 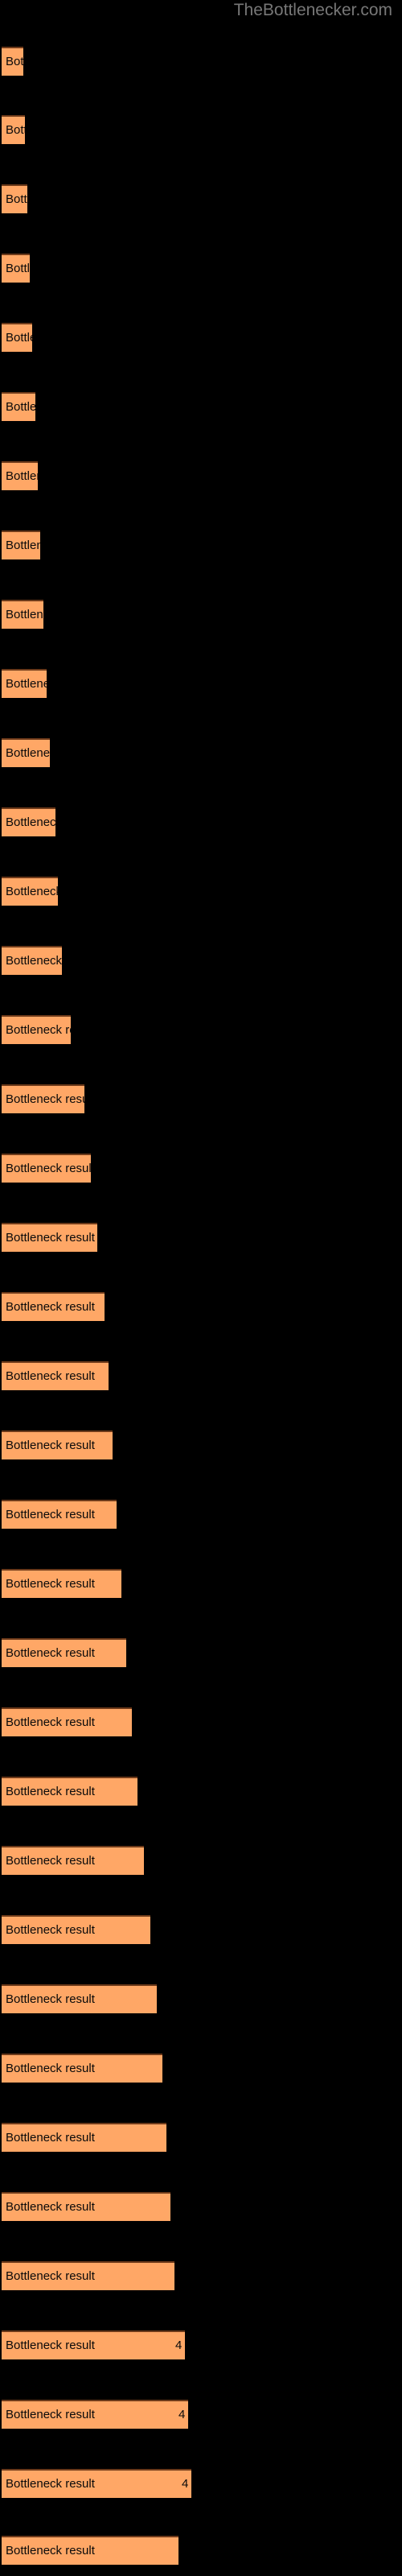 What do you see at coordinates (179, 2345) in the screenshot?
I see `bar-value: 4` at bounding box center [179, 2345].